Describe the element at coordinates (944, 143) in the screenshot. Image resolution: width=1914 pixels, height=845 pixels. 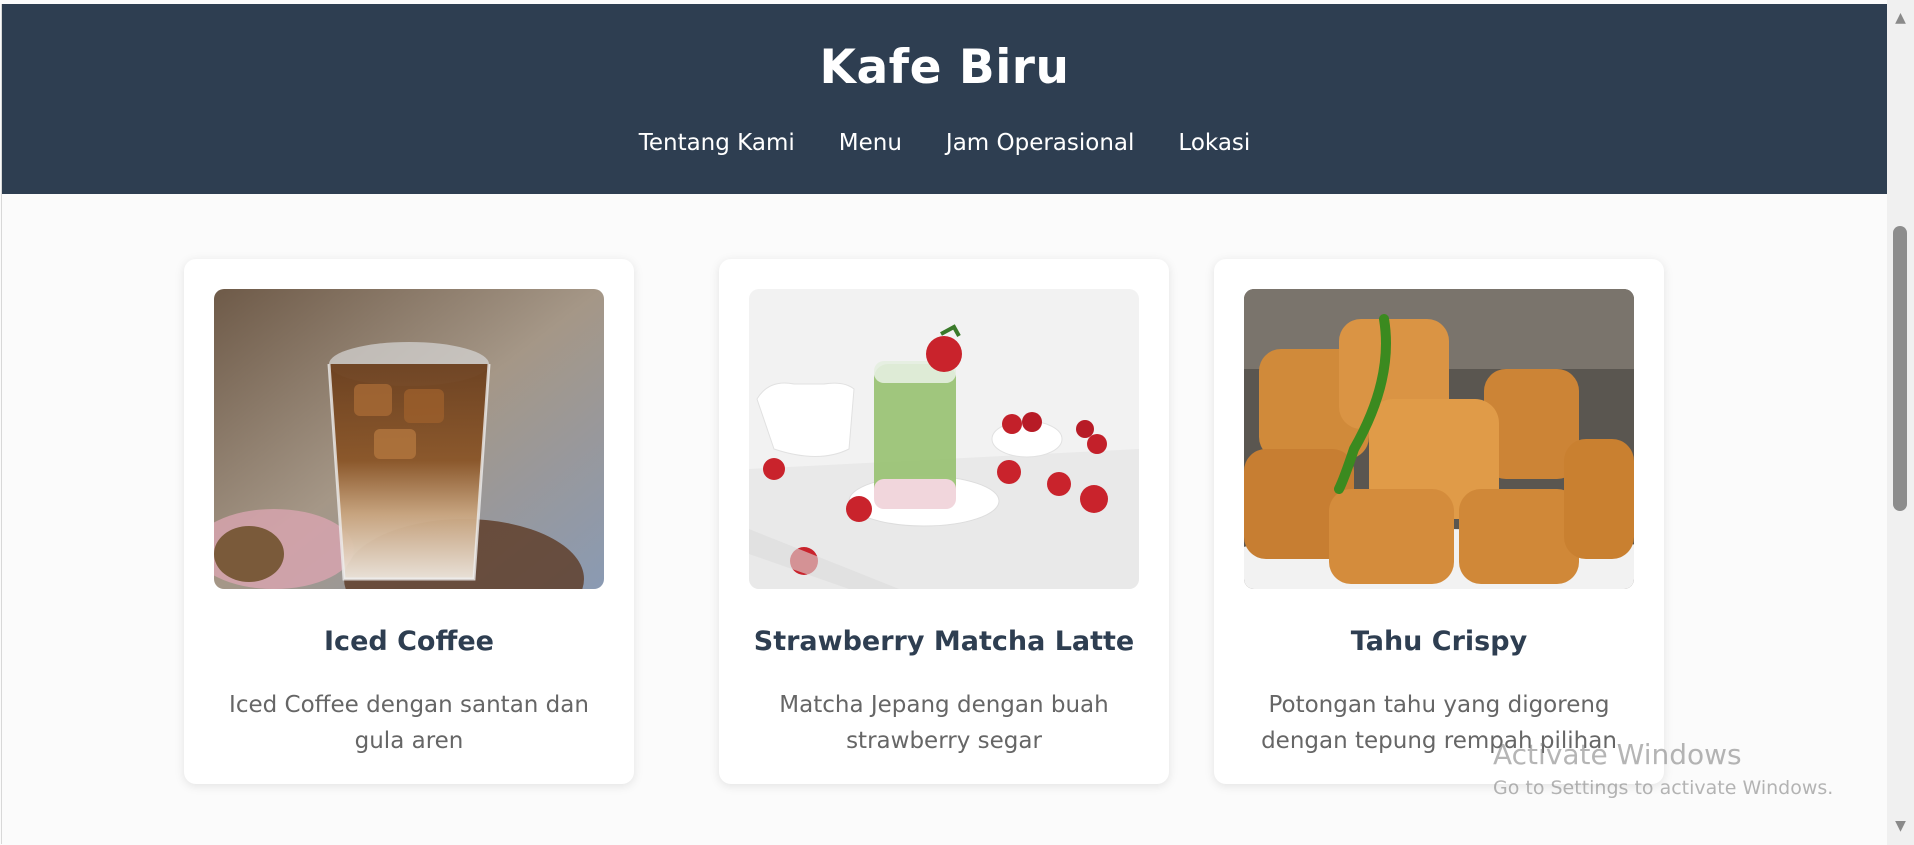
I see `main-nav: Tentang Kami Menu Jam Operasional Lokasi` at that location.